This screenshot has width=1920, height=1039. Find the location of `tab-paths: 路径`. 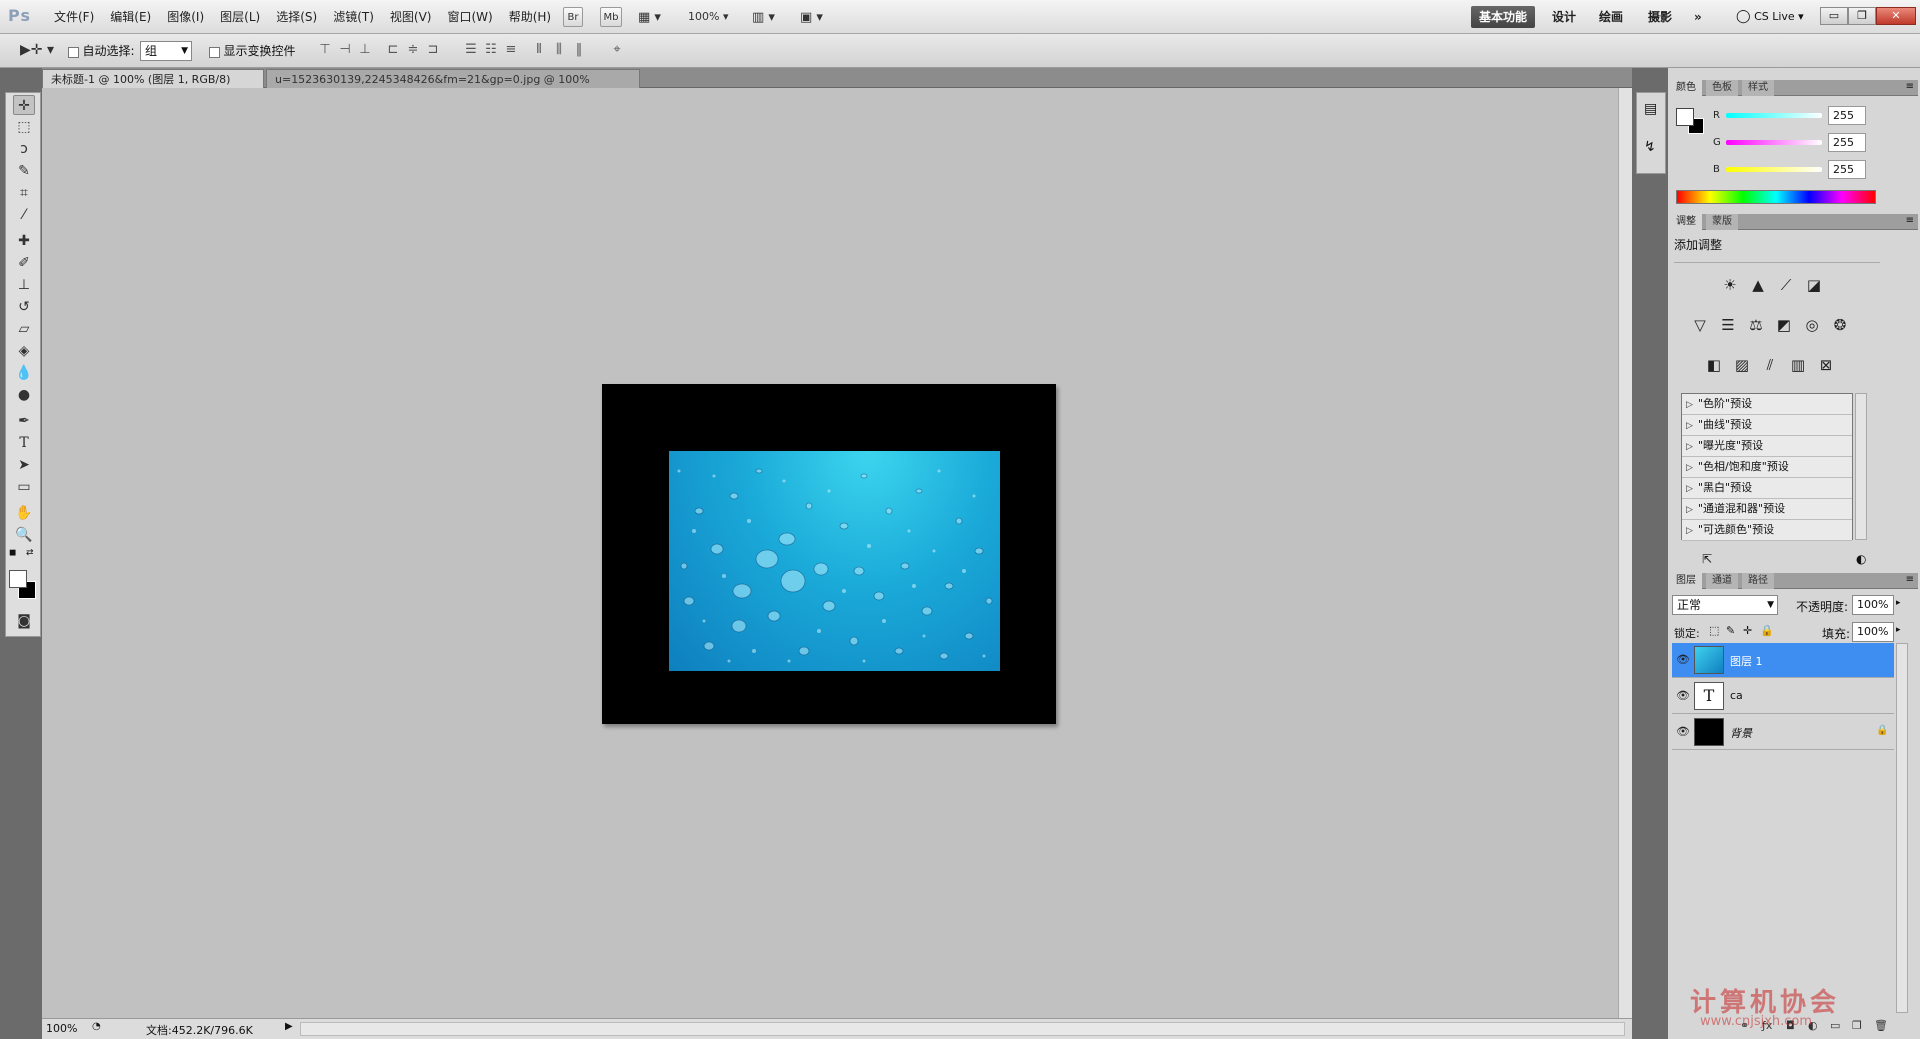

tab-paths: 路径 is located at coordinates (1758, 581).